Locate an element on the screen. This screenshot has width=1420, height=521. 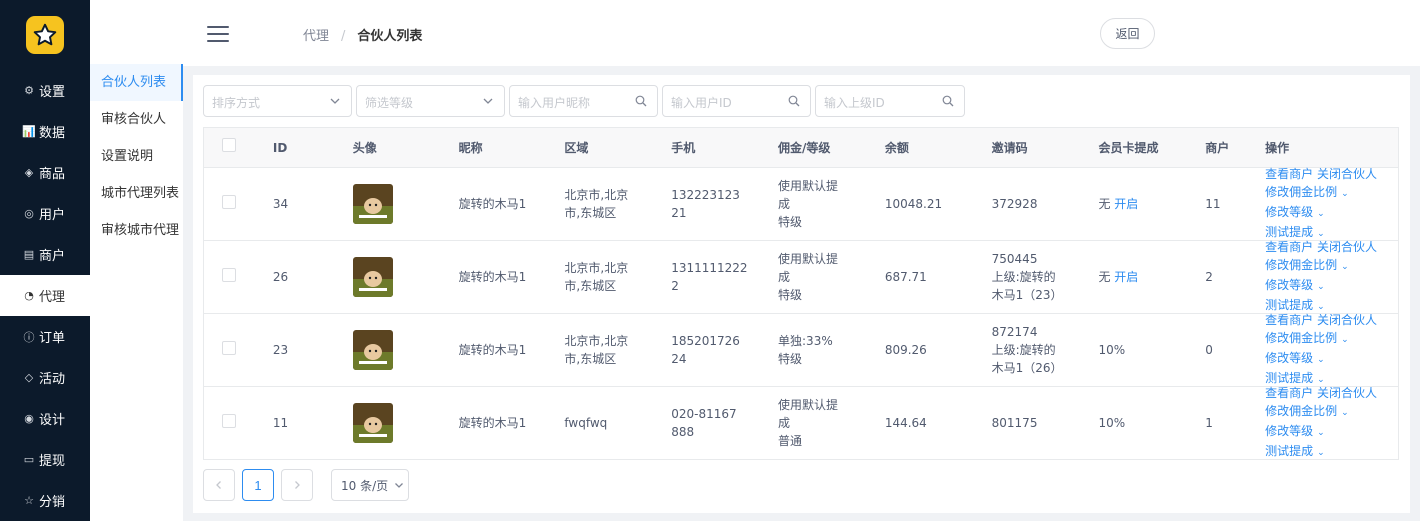
sort-select: 排序方式 is located at coordinates (277, 101).